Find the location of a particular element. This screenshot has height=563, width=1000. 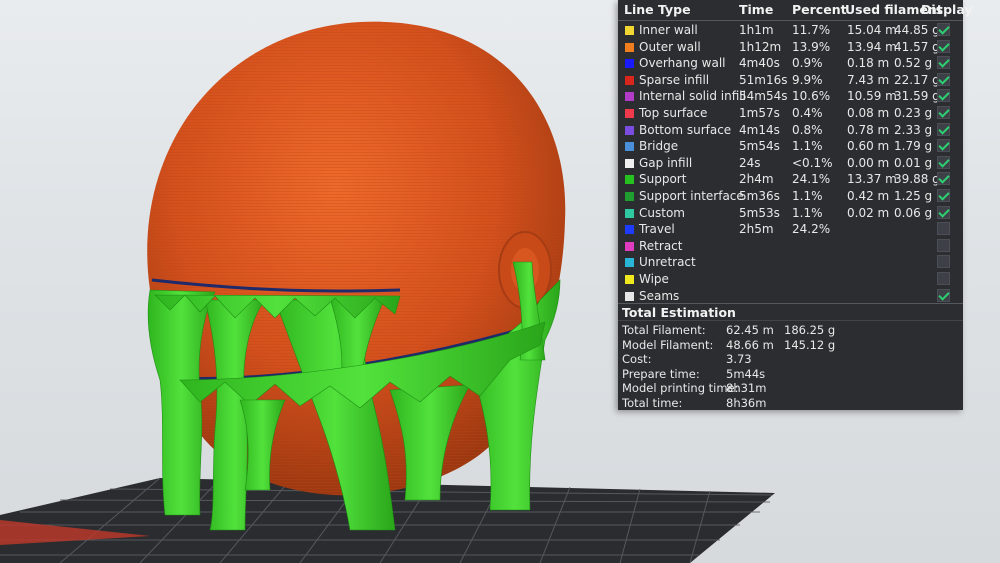

legend-row: Wipe is located at coordinates (790, 279).